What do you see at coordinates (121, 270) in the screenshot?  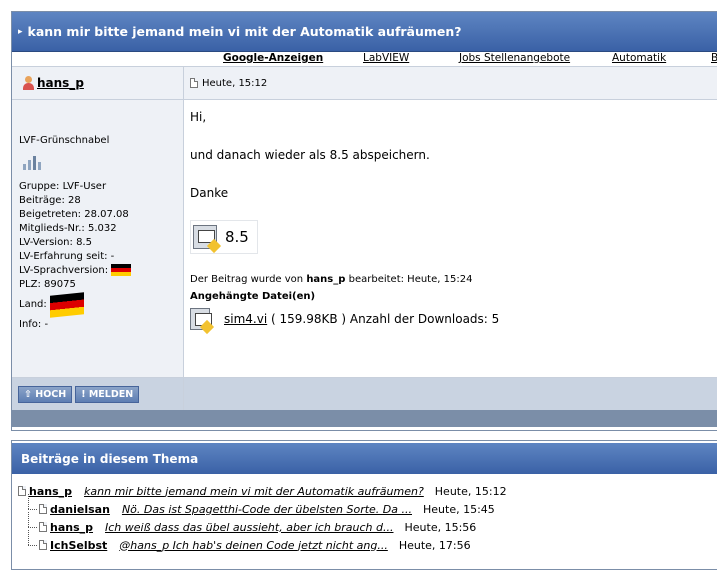 I see `german-flag-icon` at bounding box center [121, 270].